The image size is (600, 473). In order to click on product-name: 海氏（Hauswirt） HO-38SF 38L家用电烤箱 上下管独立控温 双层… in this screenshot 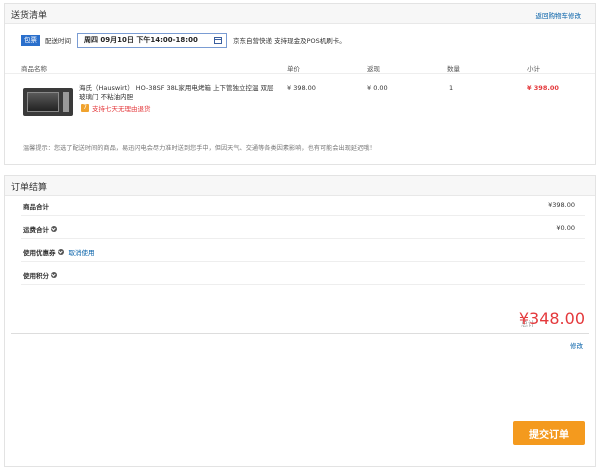, I will do `click(177, 93)`.